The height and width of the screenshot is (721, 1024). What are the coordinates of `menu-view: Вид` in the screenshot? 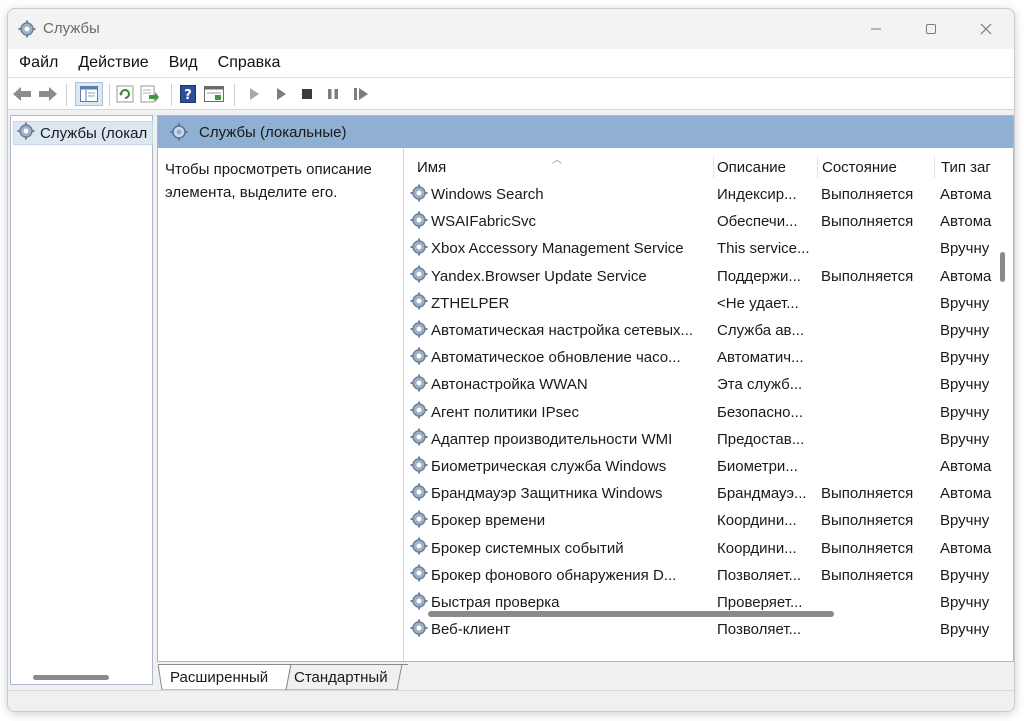 It's located at (182, 63).